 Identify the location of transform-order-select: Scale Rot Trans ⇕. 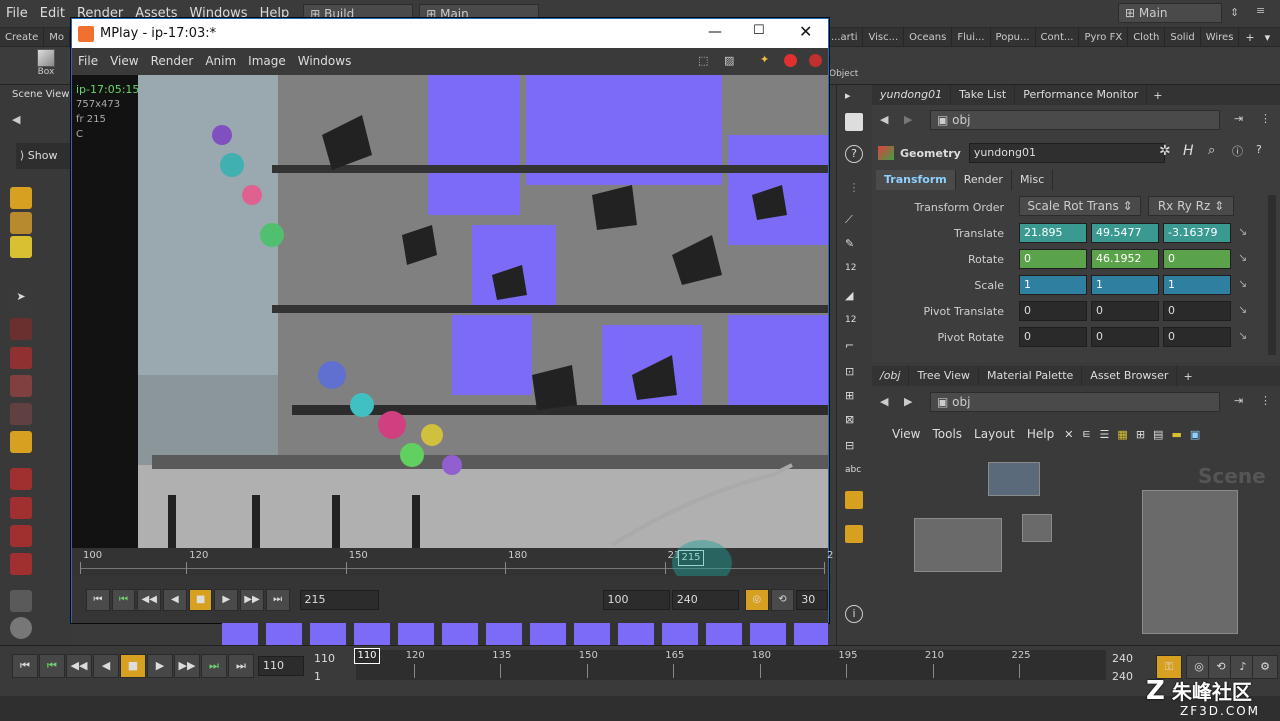
(1080, 206).